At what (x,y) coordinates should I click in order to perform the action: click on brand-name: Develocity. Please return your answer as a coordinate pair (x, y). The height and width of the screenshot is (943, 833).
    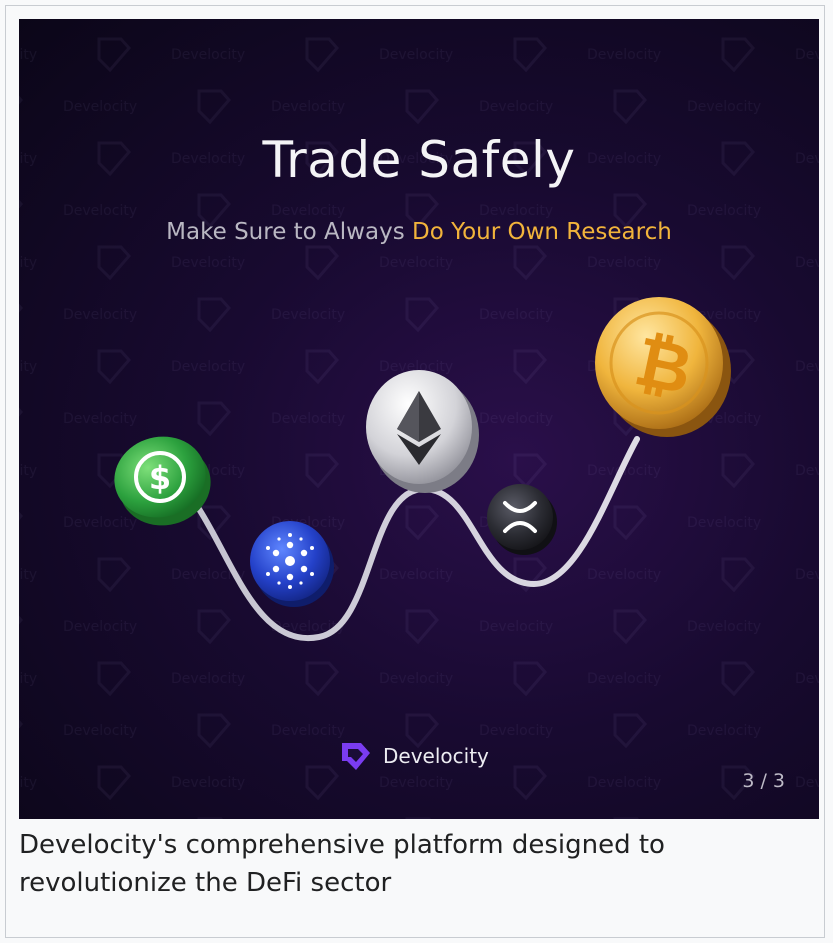
    Looking at the image, I should click on (436, 756).